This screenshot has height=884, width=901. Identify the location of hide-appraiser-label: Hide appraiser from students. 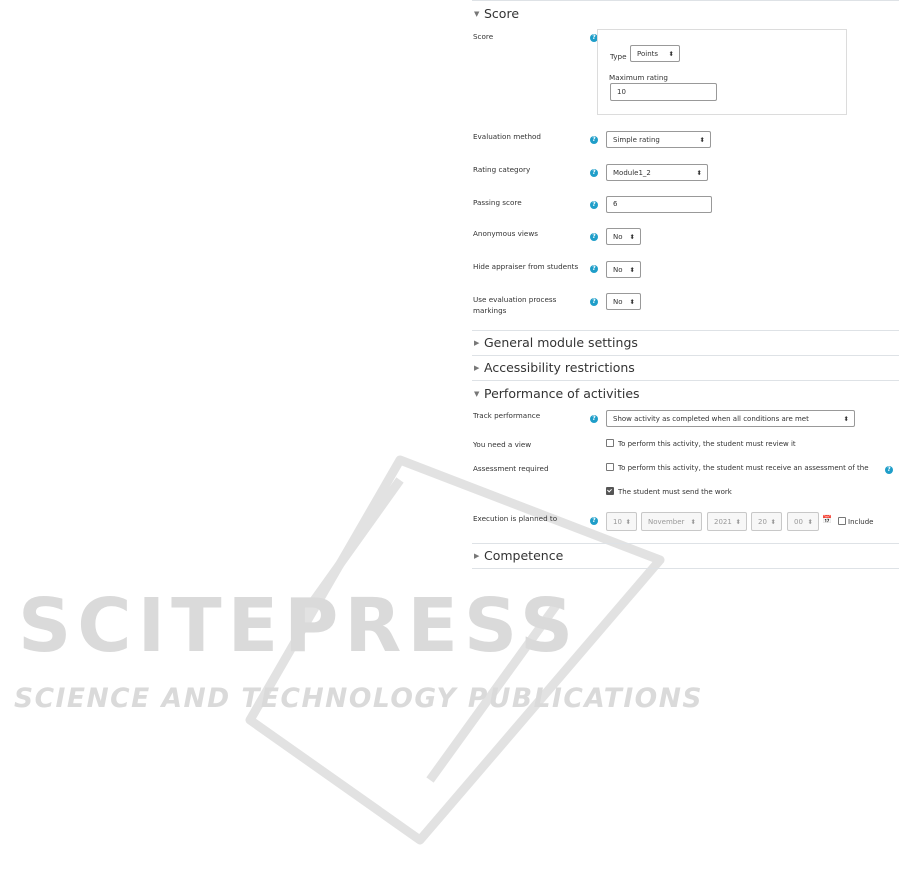
(526, 266).